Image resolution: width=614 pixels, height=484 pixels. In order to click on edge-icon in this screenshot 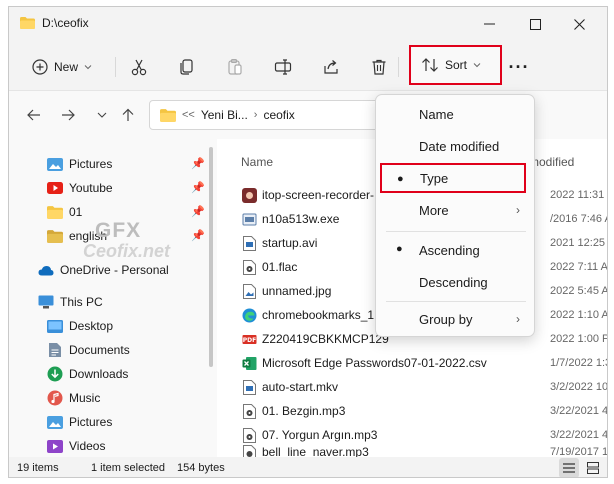, I will do `click(249, 315)`.